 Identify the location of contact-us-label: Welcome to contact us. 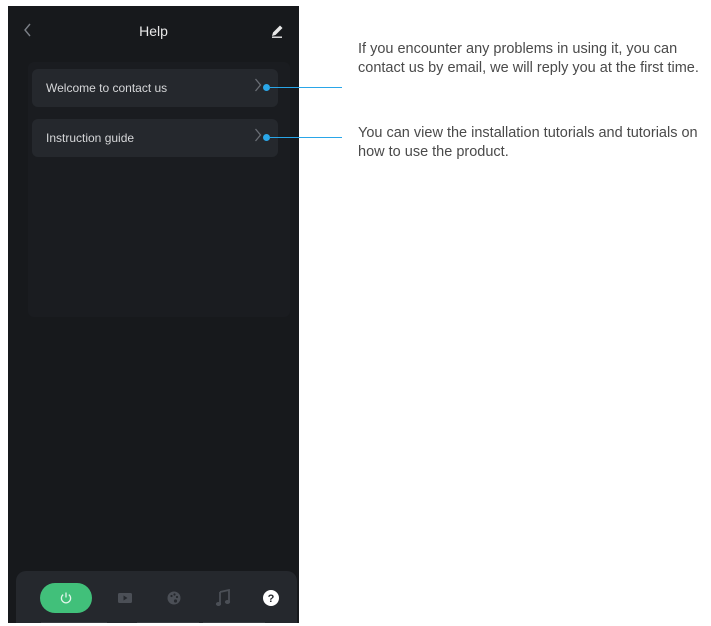
(107, 88).